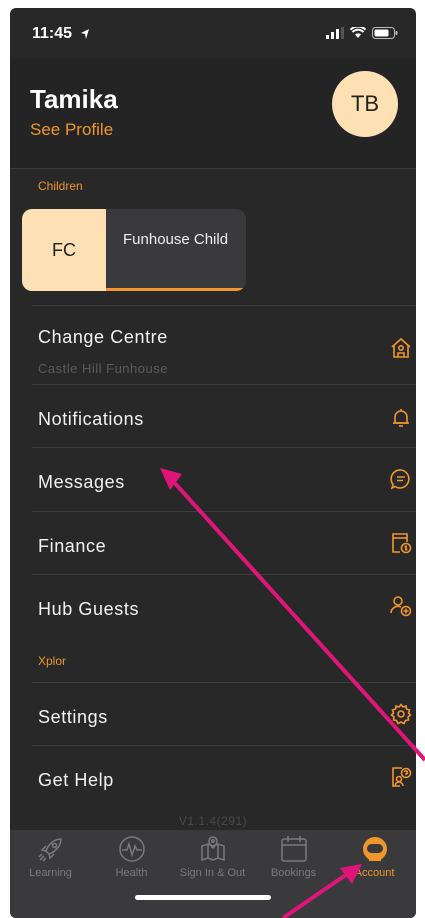 This screenshot has width=425, height=918. What do you see at coordinates (316, 894) in the screenshot?
I see `annotation-arrow-account` at bounding box center [316, 894].